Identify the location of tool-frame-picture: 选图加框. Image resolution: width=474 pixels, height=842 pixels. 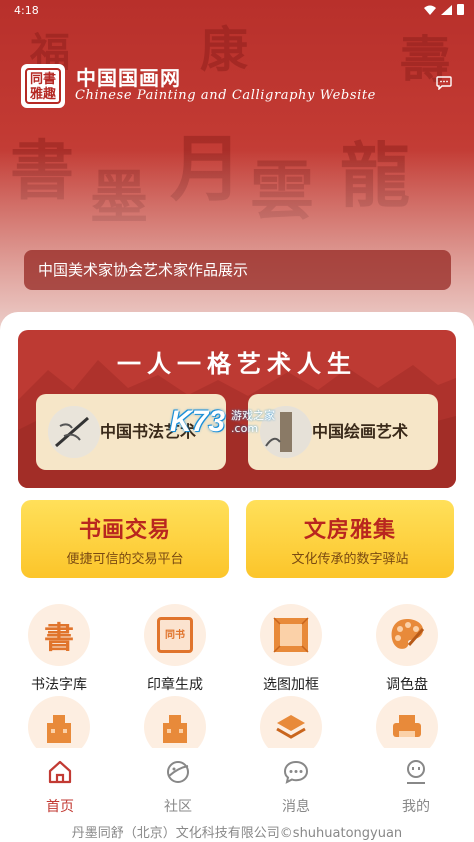
(291, 649).